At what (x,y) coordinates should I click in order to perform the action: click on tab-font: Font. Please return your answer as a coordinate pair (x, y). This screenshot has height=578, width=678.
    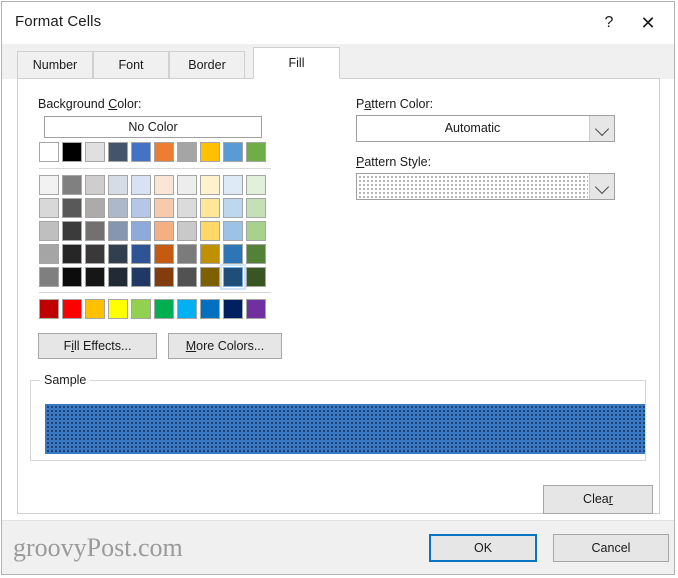
    Looking at the image, I should click on (131, 65).